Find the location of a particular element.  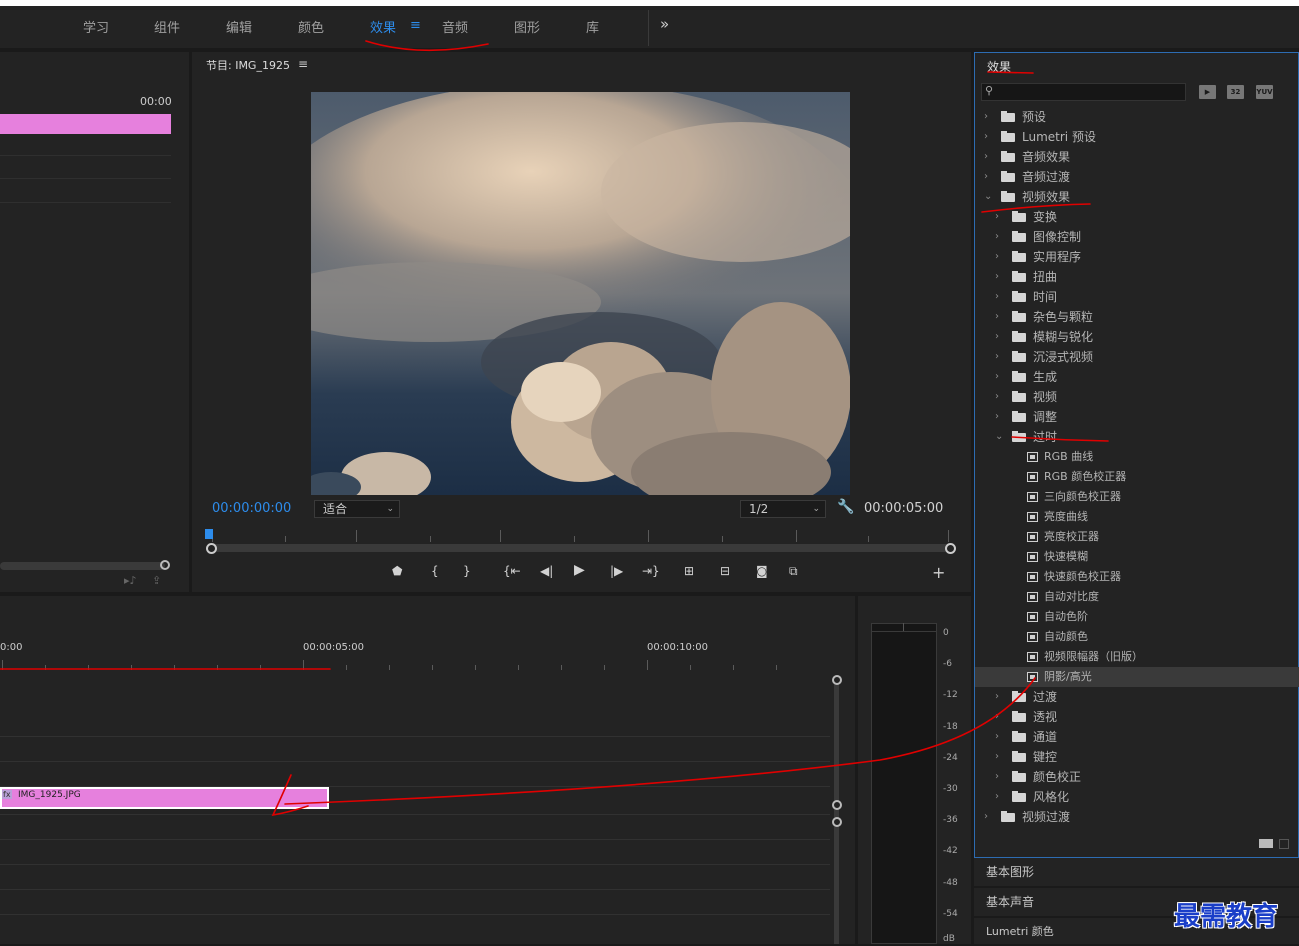

export-icon: ⇪ is located at coordinates (156, 580).